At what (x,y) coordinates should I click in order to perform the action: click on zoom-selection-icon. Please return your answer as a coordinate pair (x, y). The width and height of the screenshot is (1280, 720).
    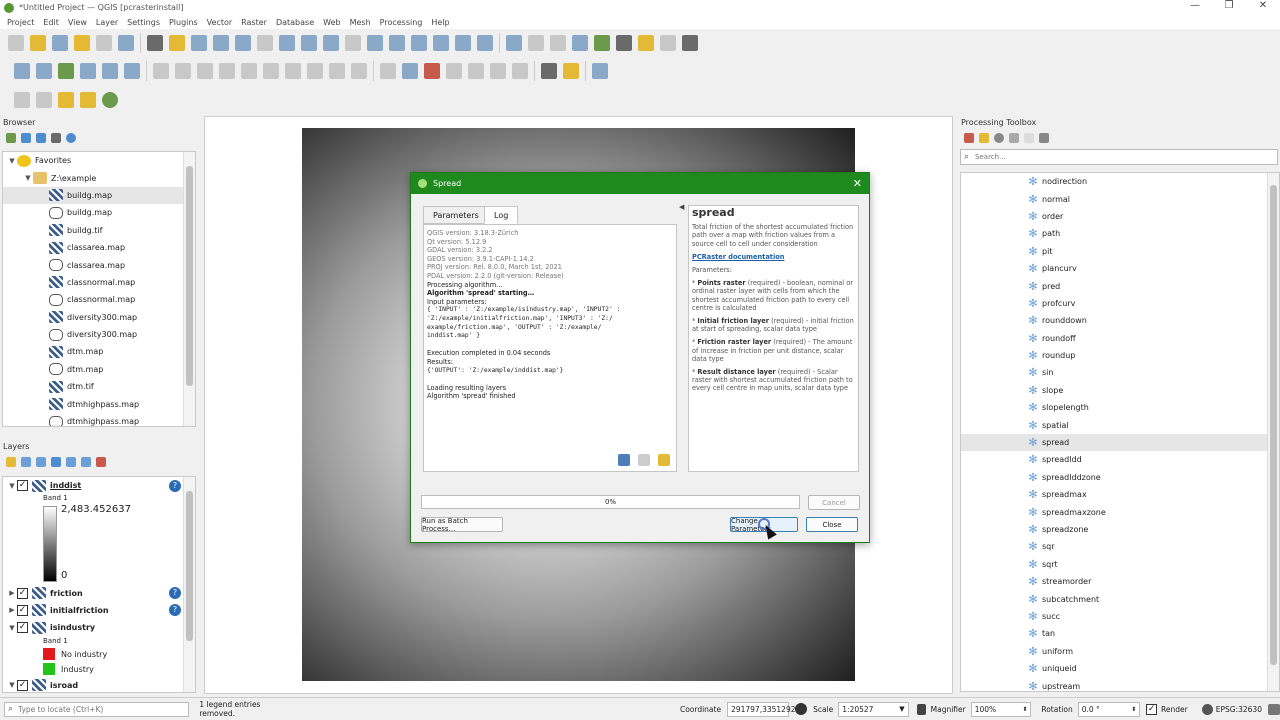
    Looking at the image, I should click on (265, 43).